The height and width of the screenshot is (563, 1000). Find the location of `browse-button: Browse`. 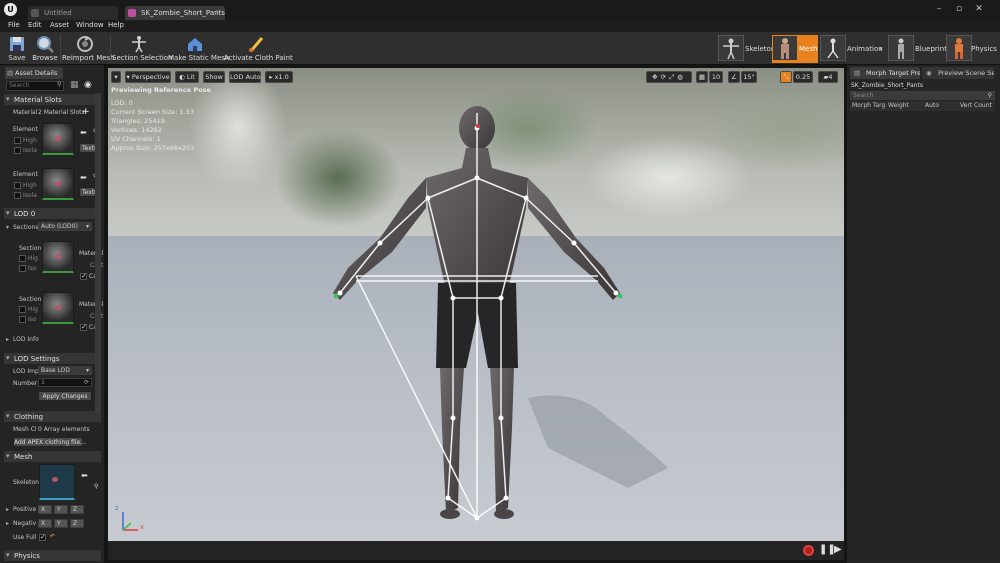

browse-button: Browse is located at coordinates (45, 48).